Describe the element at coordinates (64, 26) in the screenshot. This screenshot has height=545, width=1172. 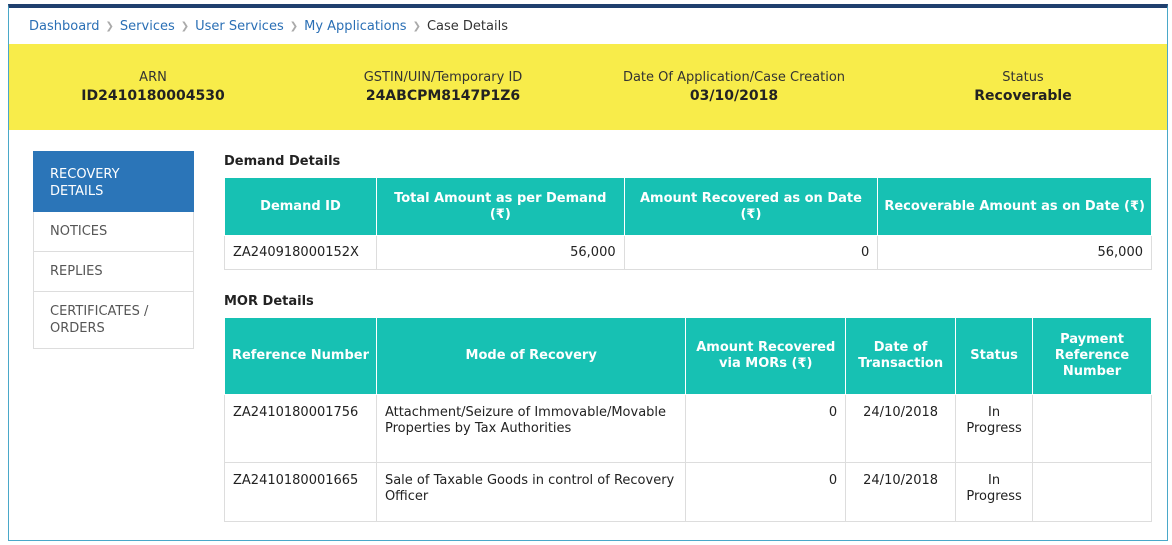
I see `breadcrumb-dashboard: Dashboard` at that location.